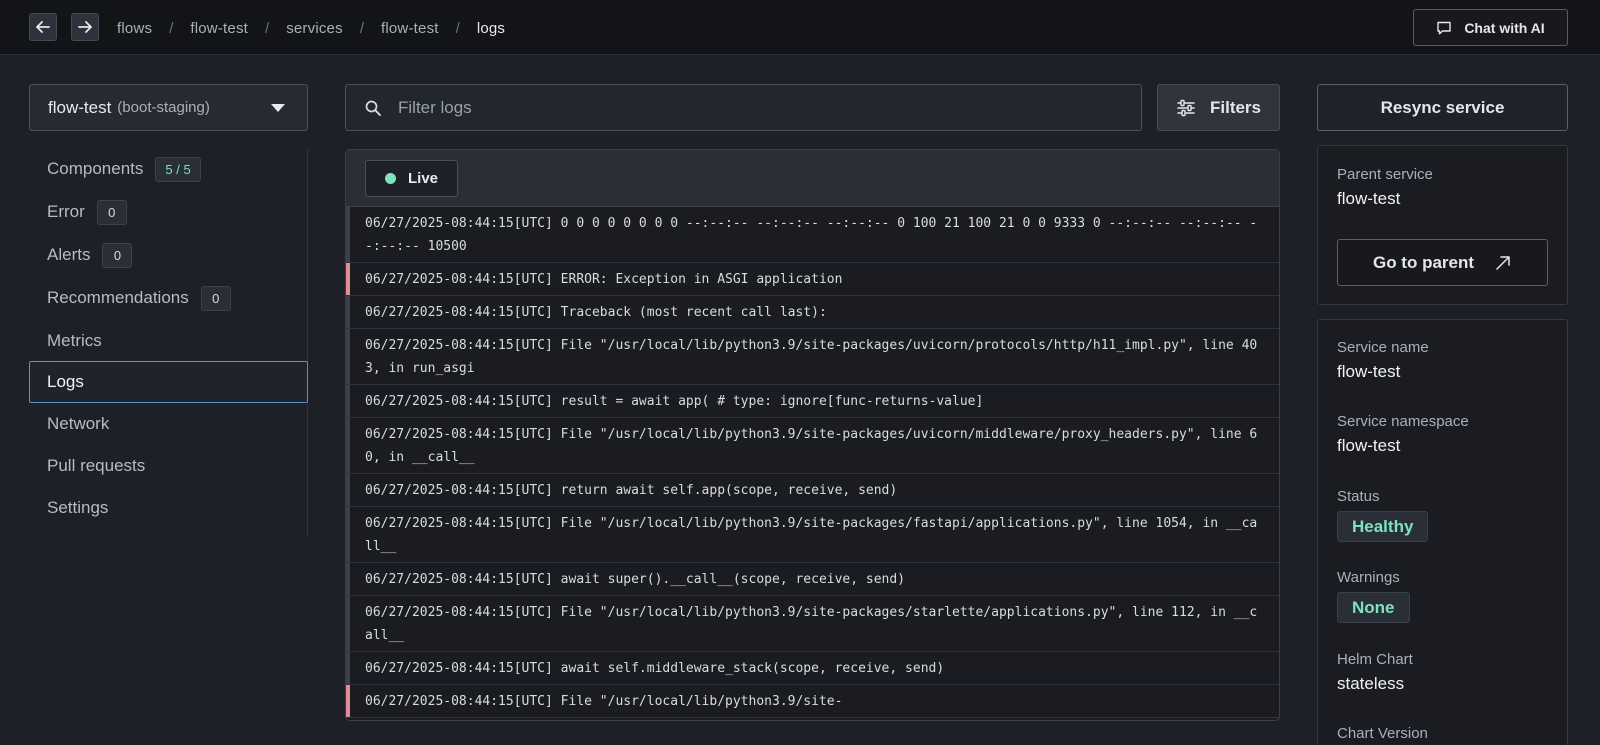  I want to click on log-filter, so click(743, 107).